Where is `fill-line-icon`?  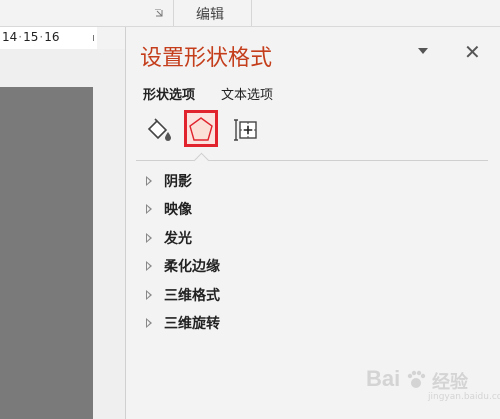 fill-line-icon is located at coordinates (159, 130).